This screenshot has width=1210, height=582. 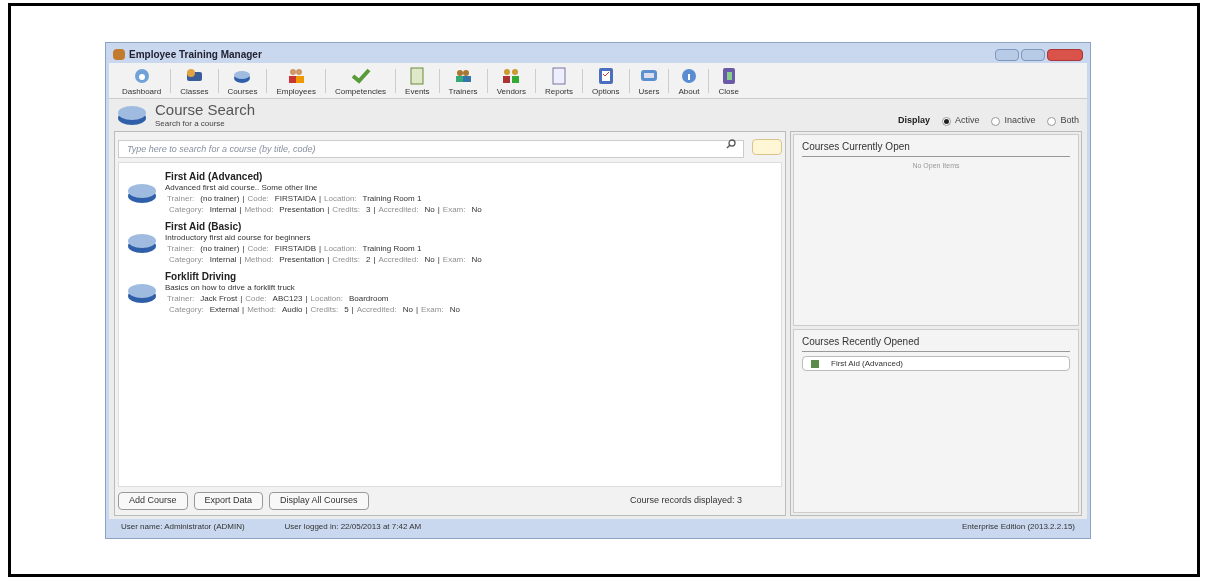 I want to click on field-value: Audio, so click(x=292, y=309).